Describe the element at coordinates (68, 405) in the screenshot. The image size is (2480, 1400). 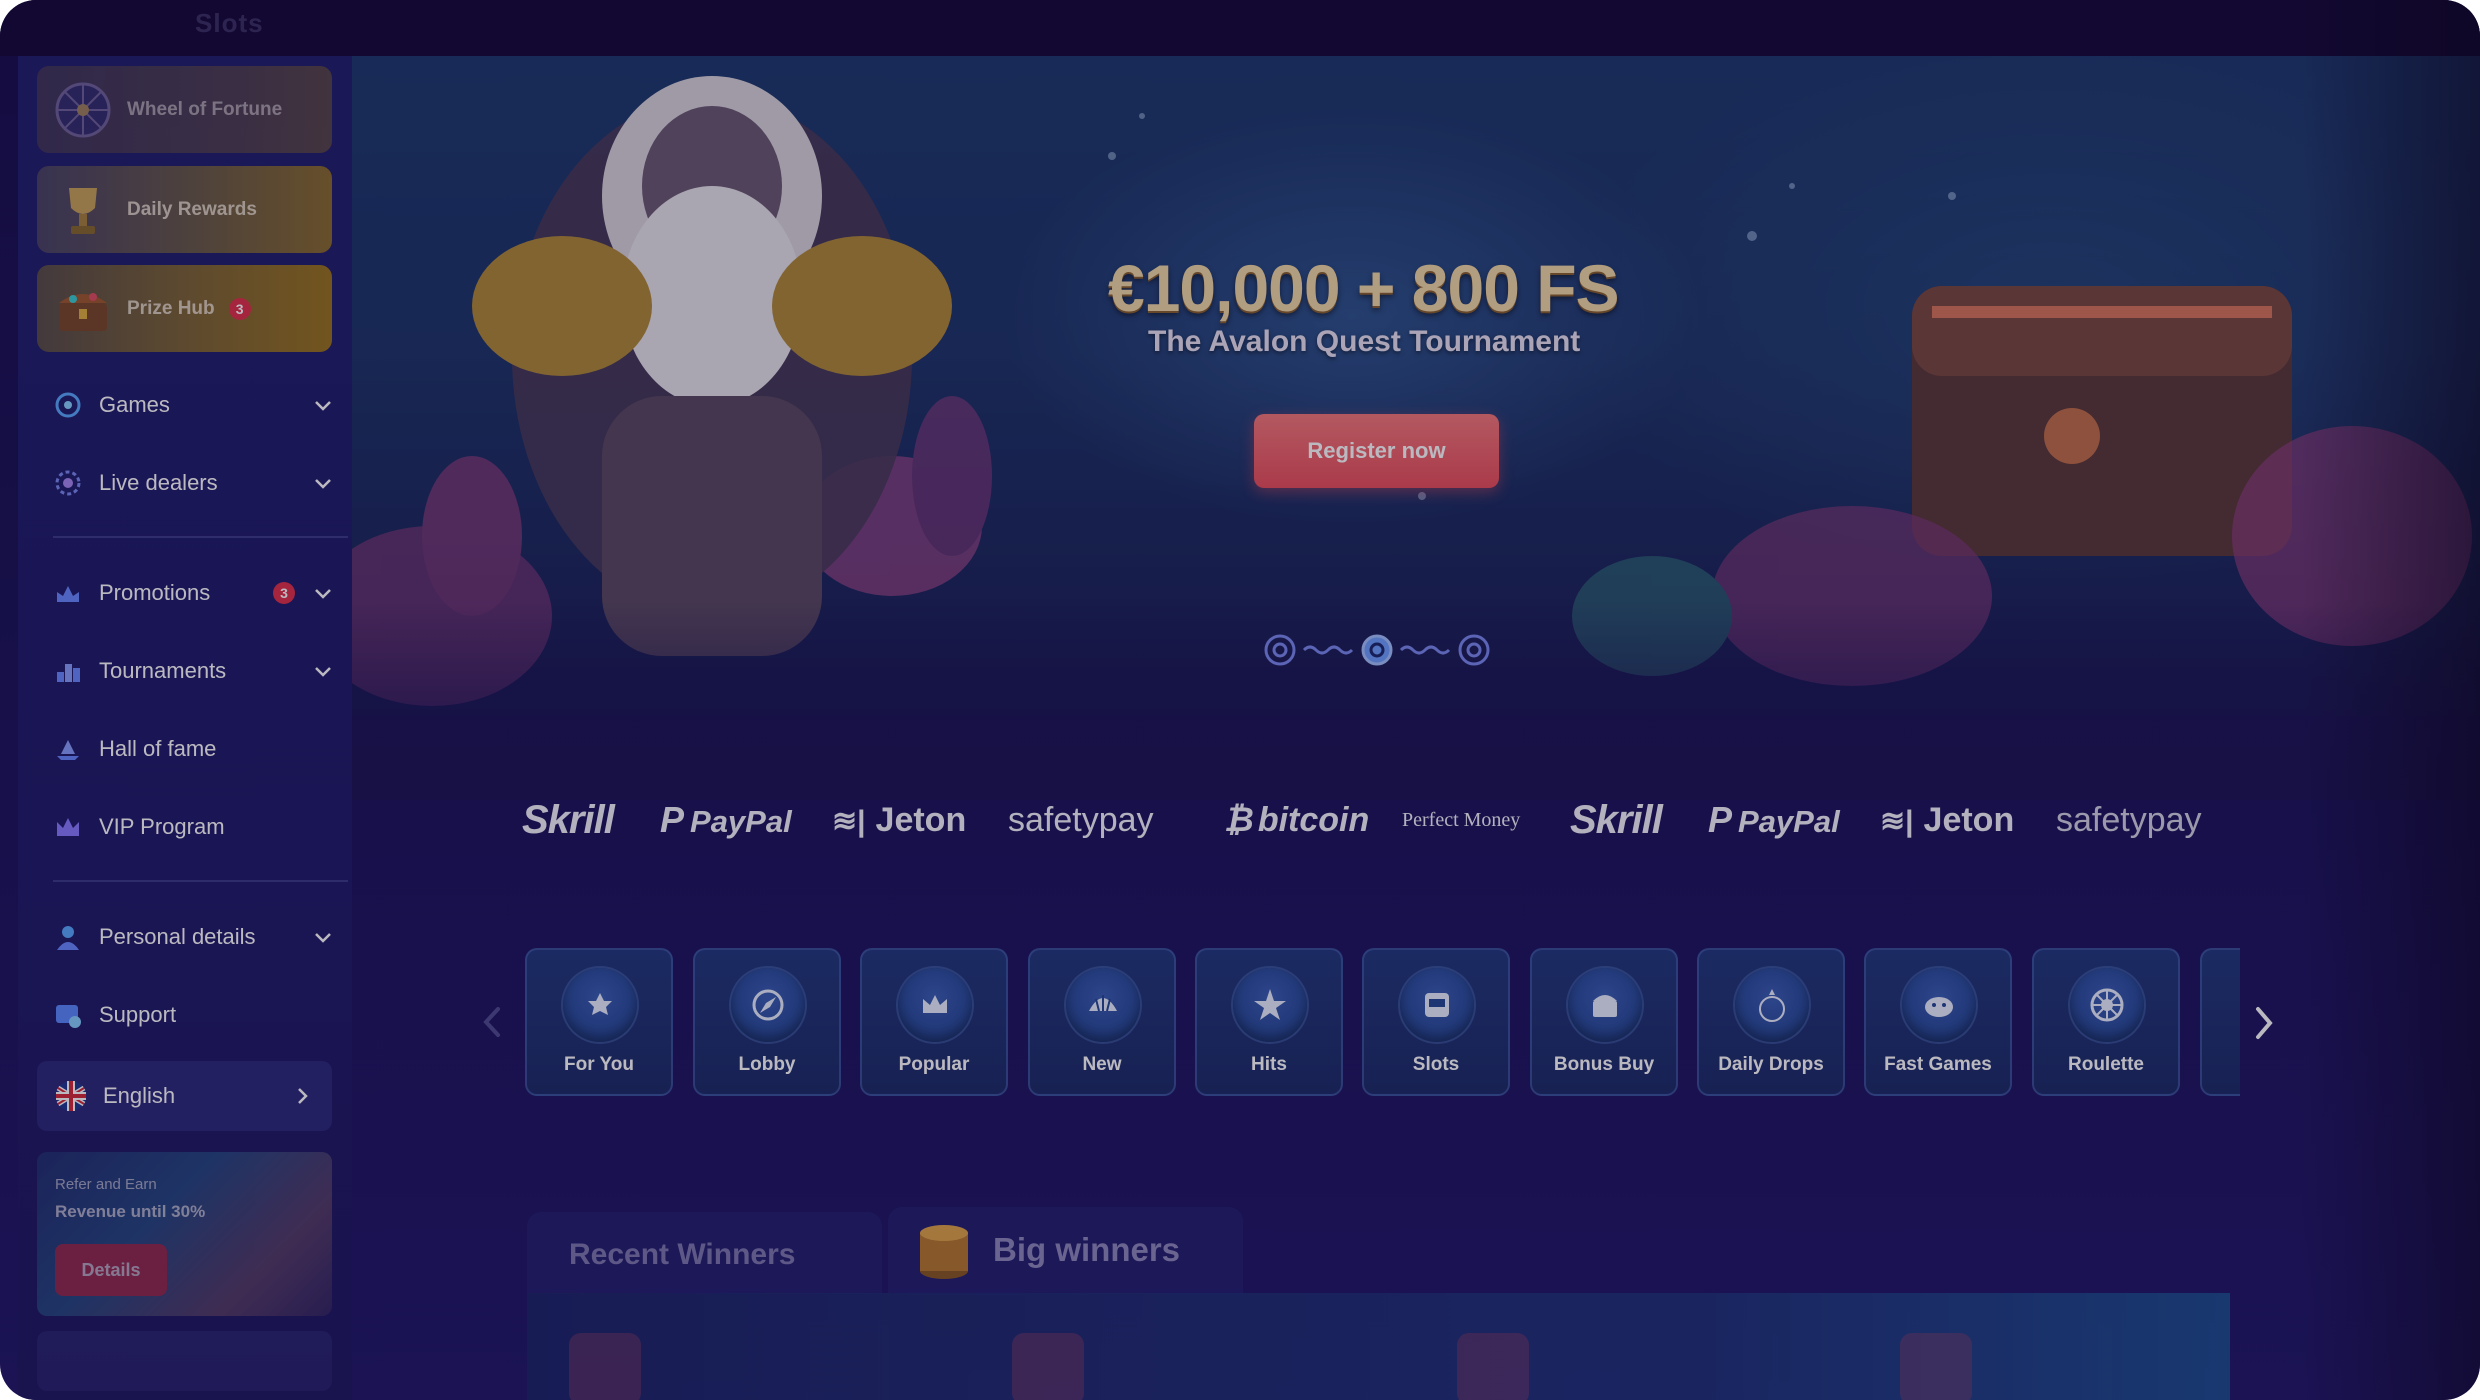
I see `games-icon` at that location.